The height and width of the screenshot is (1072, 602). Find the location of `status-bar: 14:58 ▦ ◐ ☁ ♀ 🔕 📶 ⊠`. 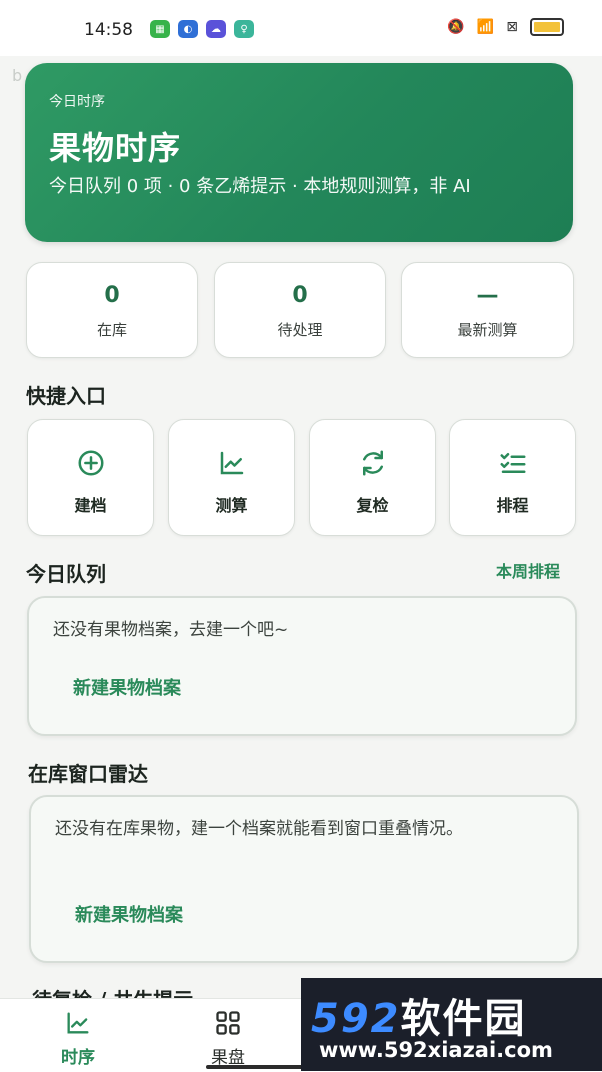

status-bar: 14:58 ▦ ◐ ☁ ♀ 🔕 📶 ⊠ is located at coordinates (301, 28).